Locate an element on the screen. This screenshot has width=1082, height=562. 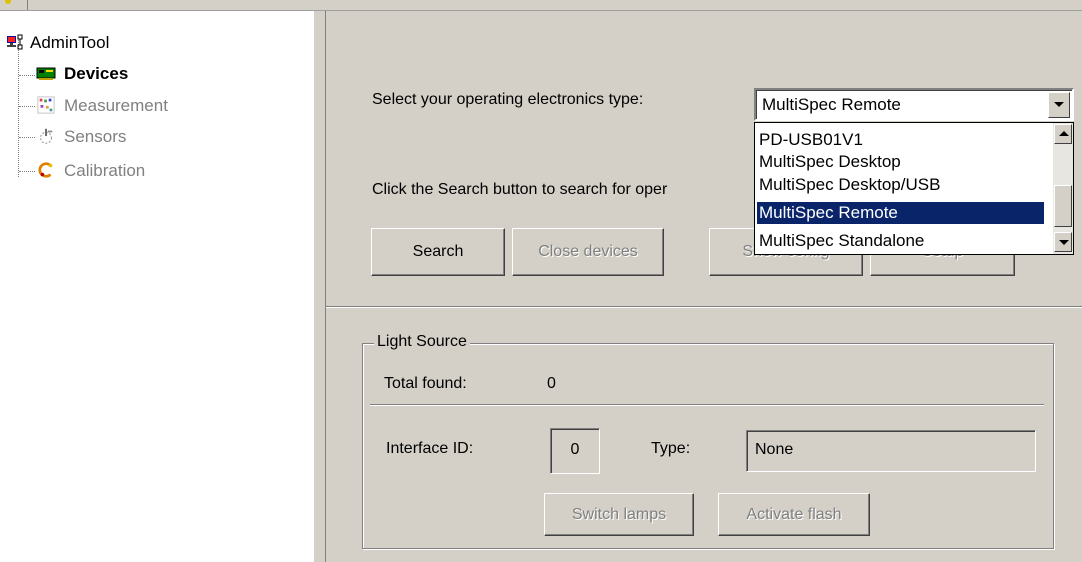
option-multispec-desktop: MultiSpec Desktop is located at coordinates (830, 162).